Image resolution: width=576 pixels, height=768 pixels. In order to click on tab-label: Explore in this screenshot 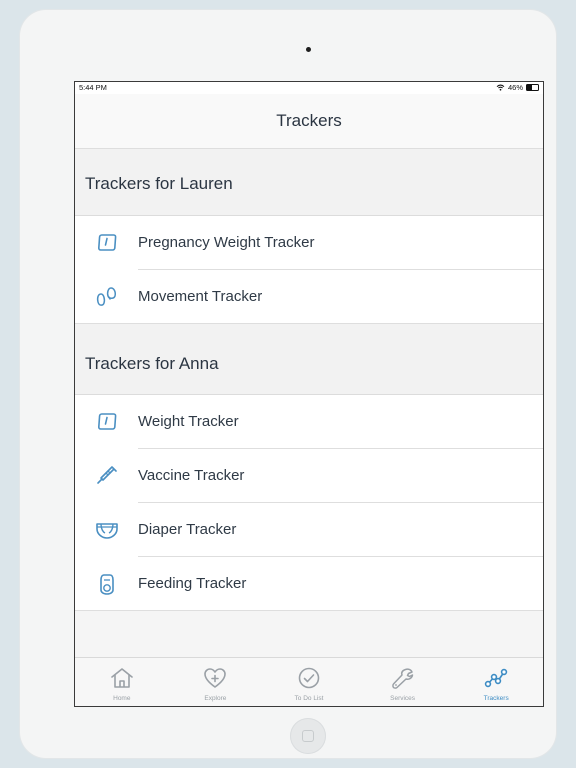, I will do `click(215, 698)`.